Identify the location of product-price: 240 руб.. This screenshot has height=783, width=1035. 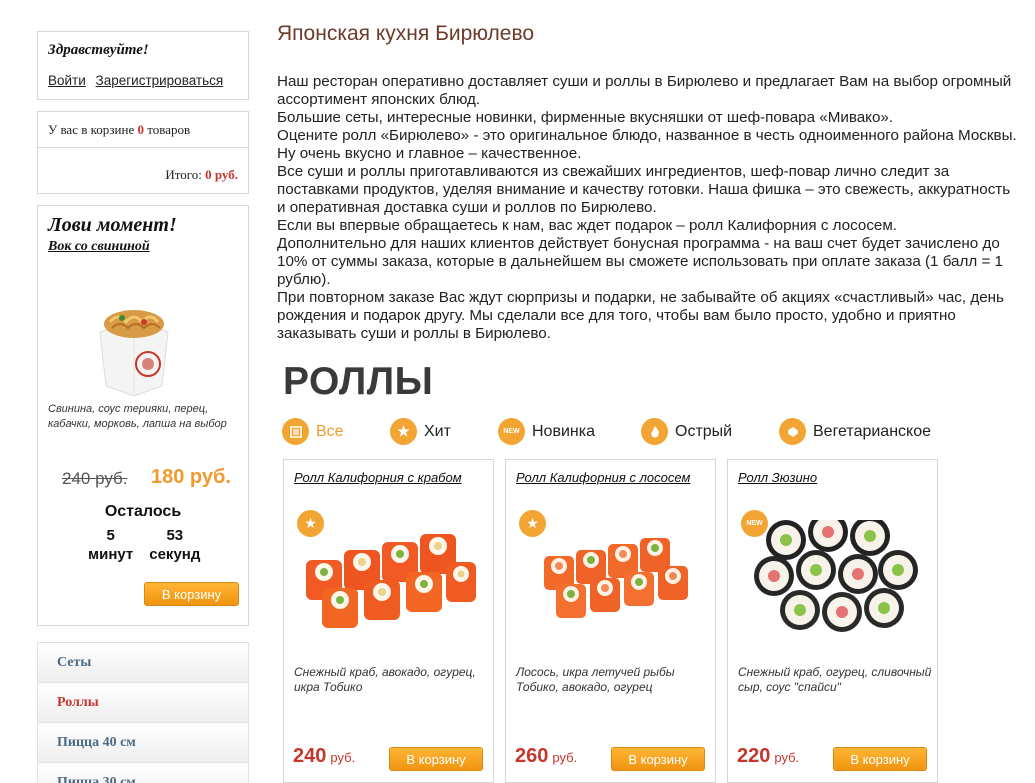
(324, 756).